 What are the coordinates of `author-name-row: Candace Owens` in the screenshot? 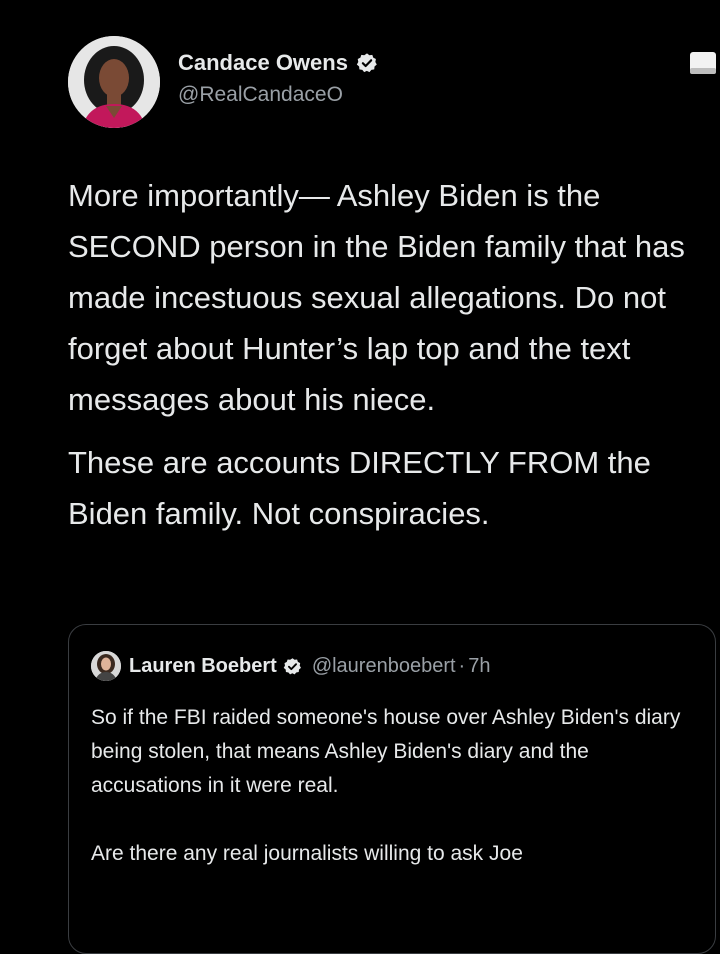 It's located at (278, 63).